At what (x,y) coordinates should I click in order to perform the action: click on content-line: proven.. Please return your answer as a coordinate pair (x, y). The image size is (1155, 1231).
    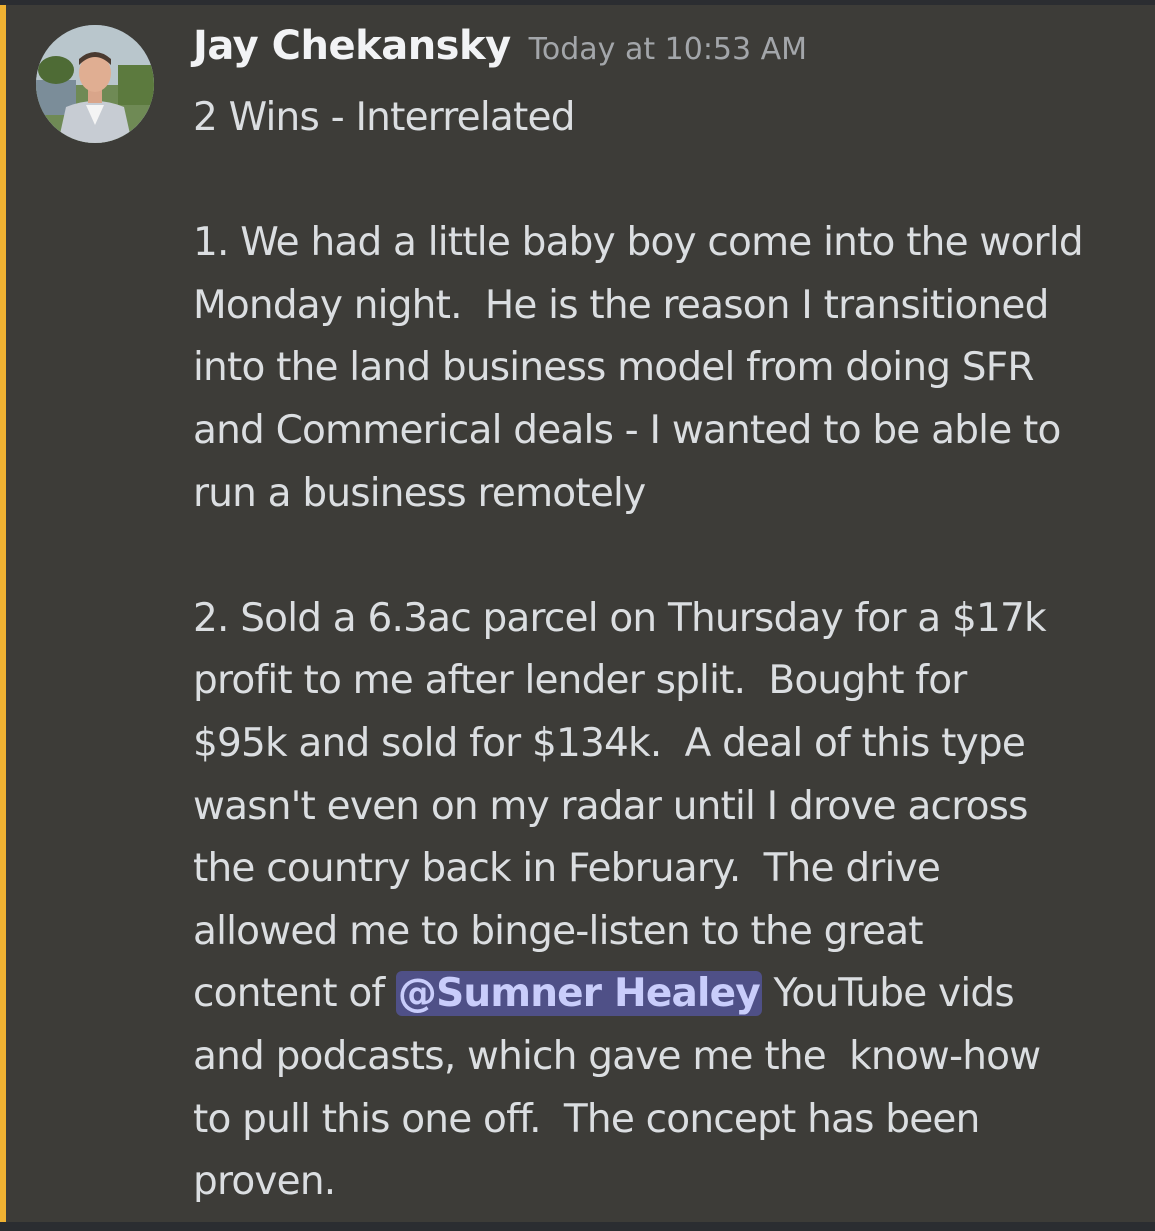
    Looking at the image, I should click on (264, 1182).